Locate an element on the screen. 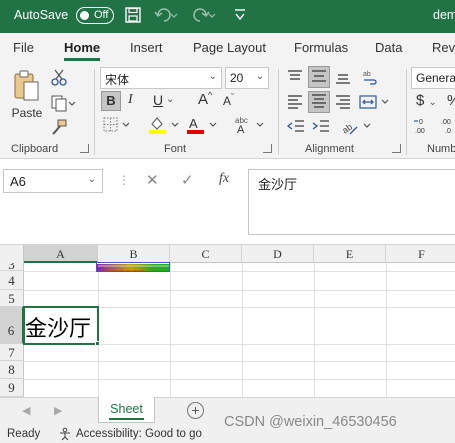 The width and height of the screenshot is (455, 443). bold-button: B is located at coordinates (111, 101).